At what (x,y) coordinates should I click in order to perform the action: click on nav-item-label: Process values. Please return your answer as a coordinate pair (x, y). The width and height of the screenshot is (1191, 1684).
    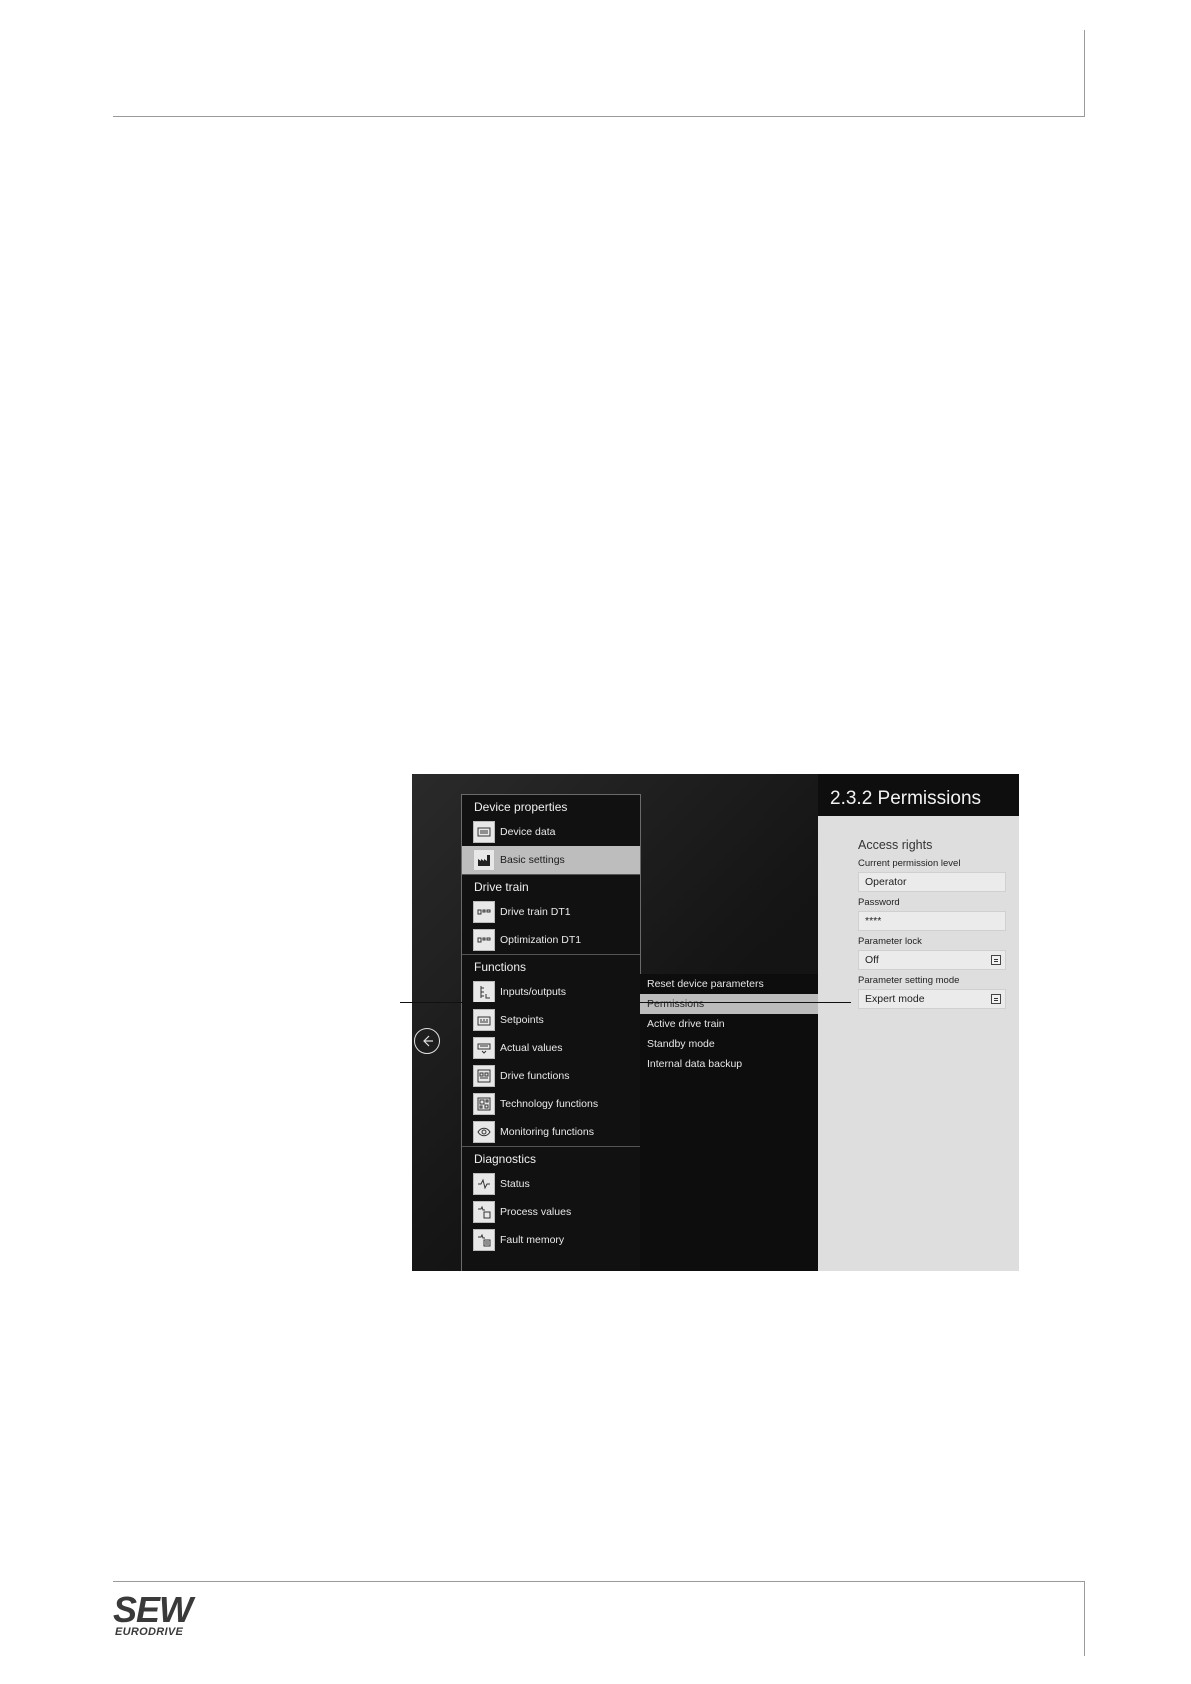
    Looking at the image, I should click on (536, 1212).